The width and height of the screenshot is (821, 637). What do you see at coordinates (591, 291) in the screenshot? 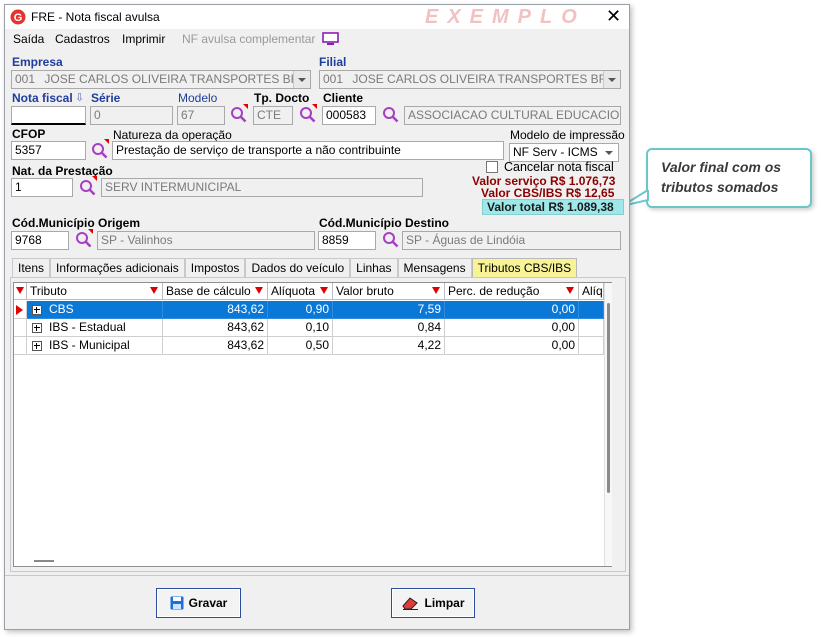
I see `col-header-aliq: Alíq.` at bounding box center [591, 291].